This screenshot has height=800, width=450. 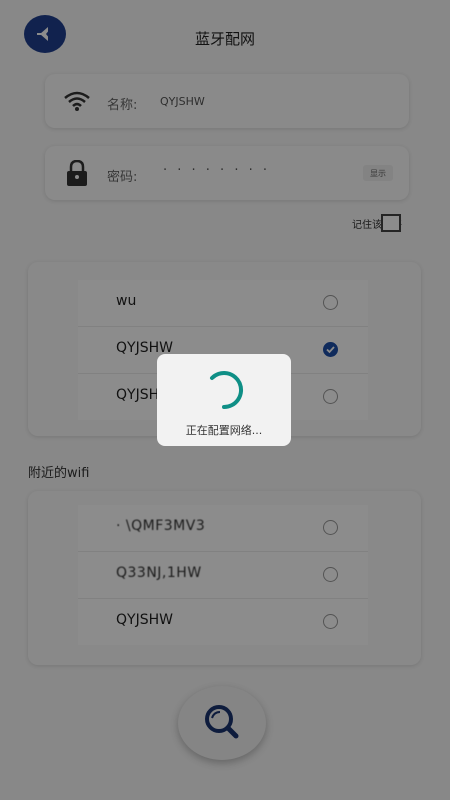 I want to click on loading-spinner-icon, so click(x=227, y=390).